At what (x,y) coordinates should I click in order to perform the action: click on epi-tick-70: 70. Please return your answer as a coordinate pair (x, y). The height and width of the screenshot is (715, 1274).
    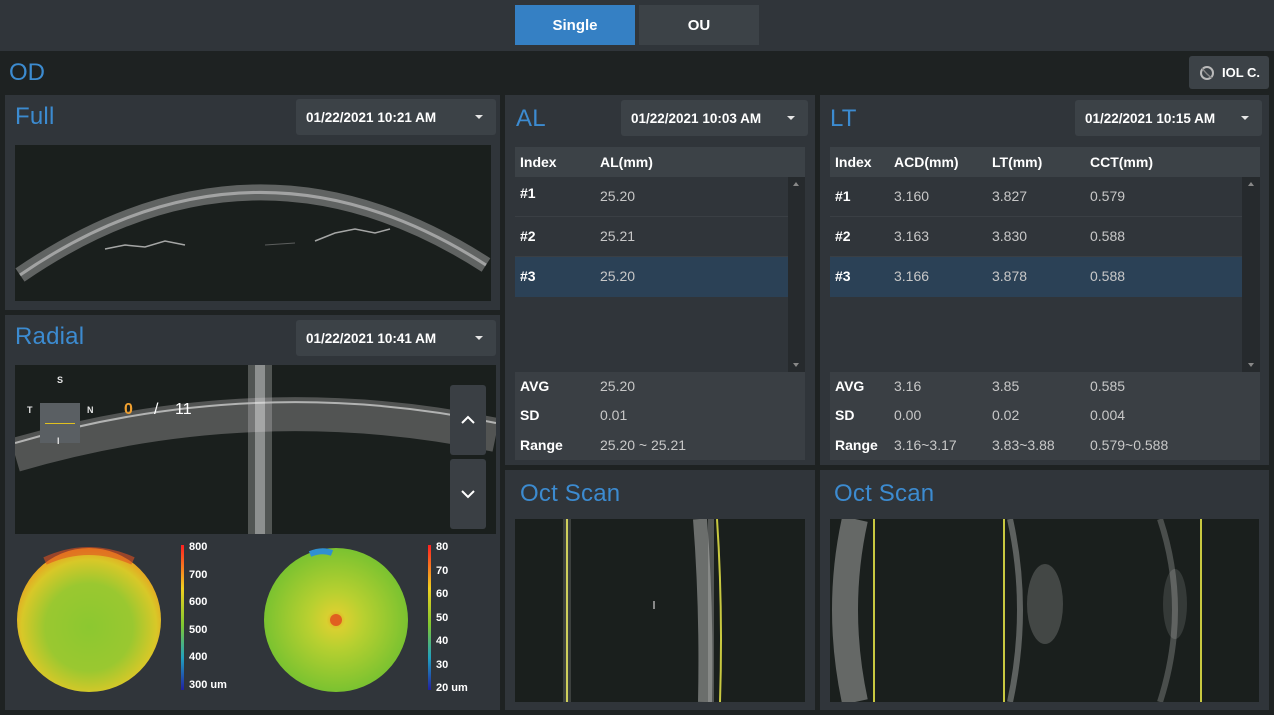
    Looking at the image, I should click on (442, 571).